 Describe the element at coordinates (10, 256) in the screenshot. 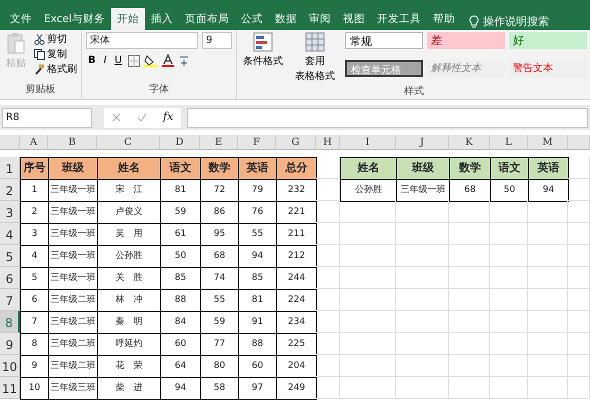

I see `row-header: 5` at that location.